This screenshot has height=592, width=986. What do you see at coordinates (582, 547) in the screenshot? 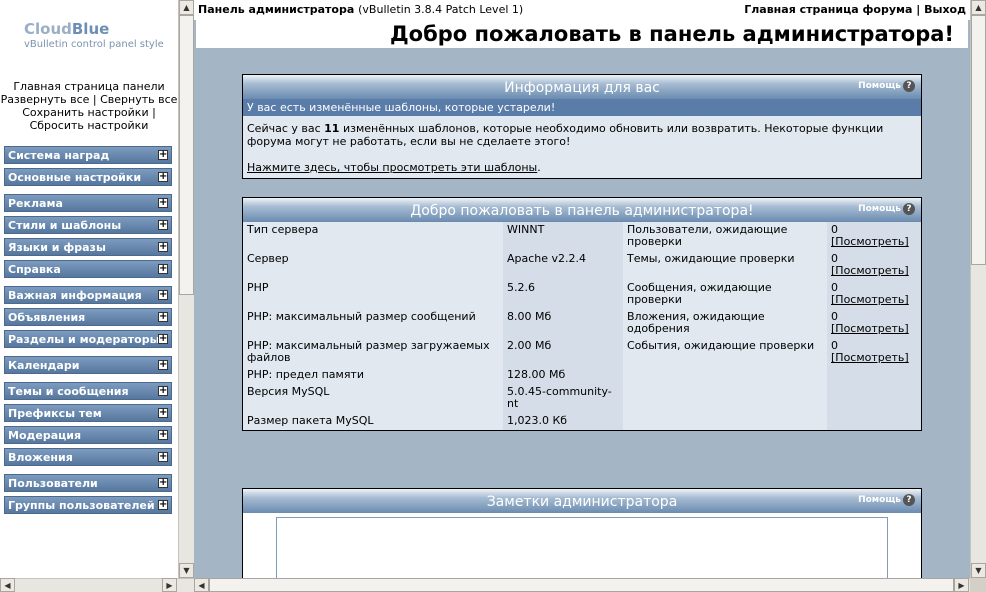
I see `admin-notes-textarea` at bounding box center [582, 547].